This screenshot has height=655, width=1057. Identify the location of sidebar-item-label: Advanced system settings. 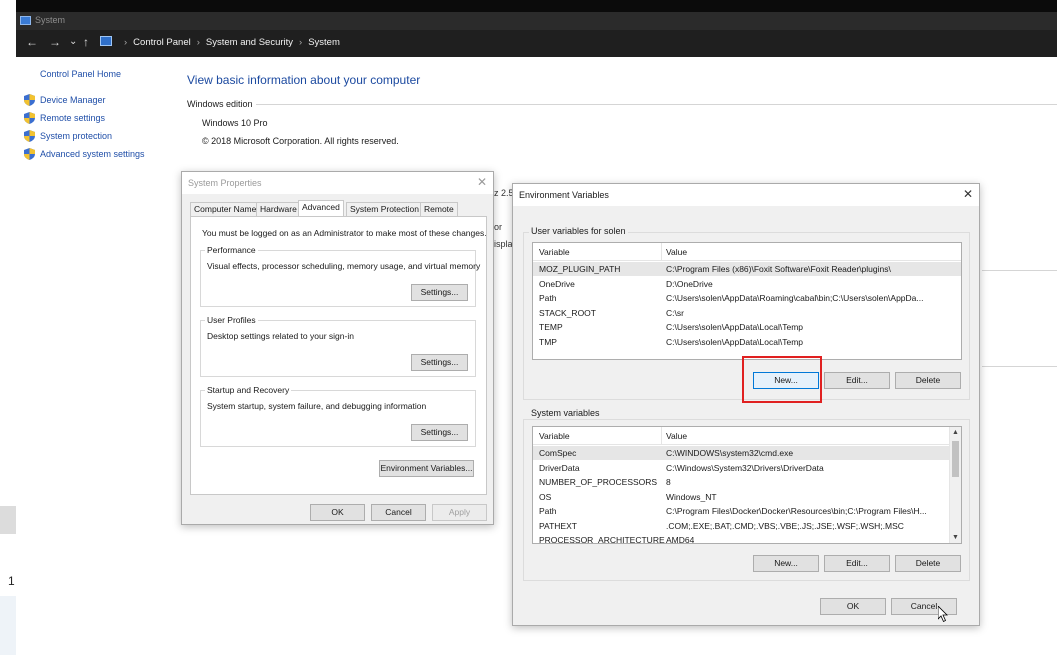
(92, 154).